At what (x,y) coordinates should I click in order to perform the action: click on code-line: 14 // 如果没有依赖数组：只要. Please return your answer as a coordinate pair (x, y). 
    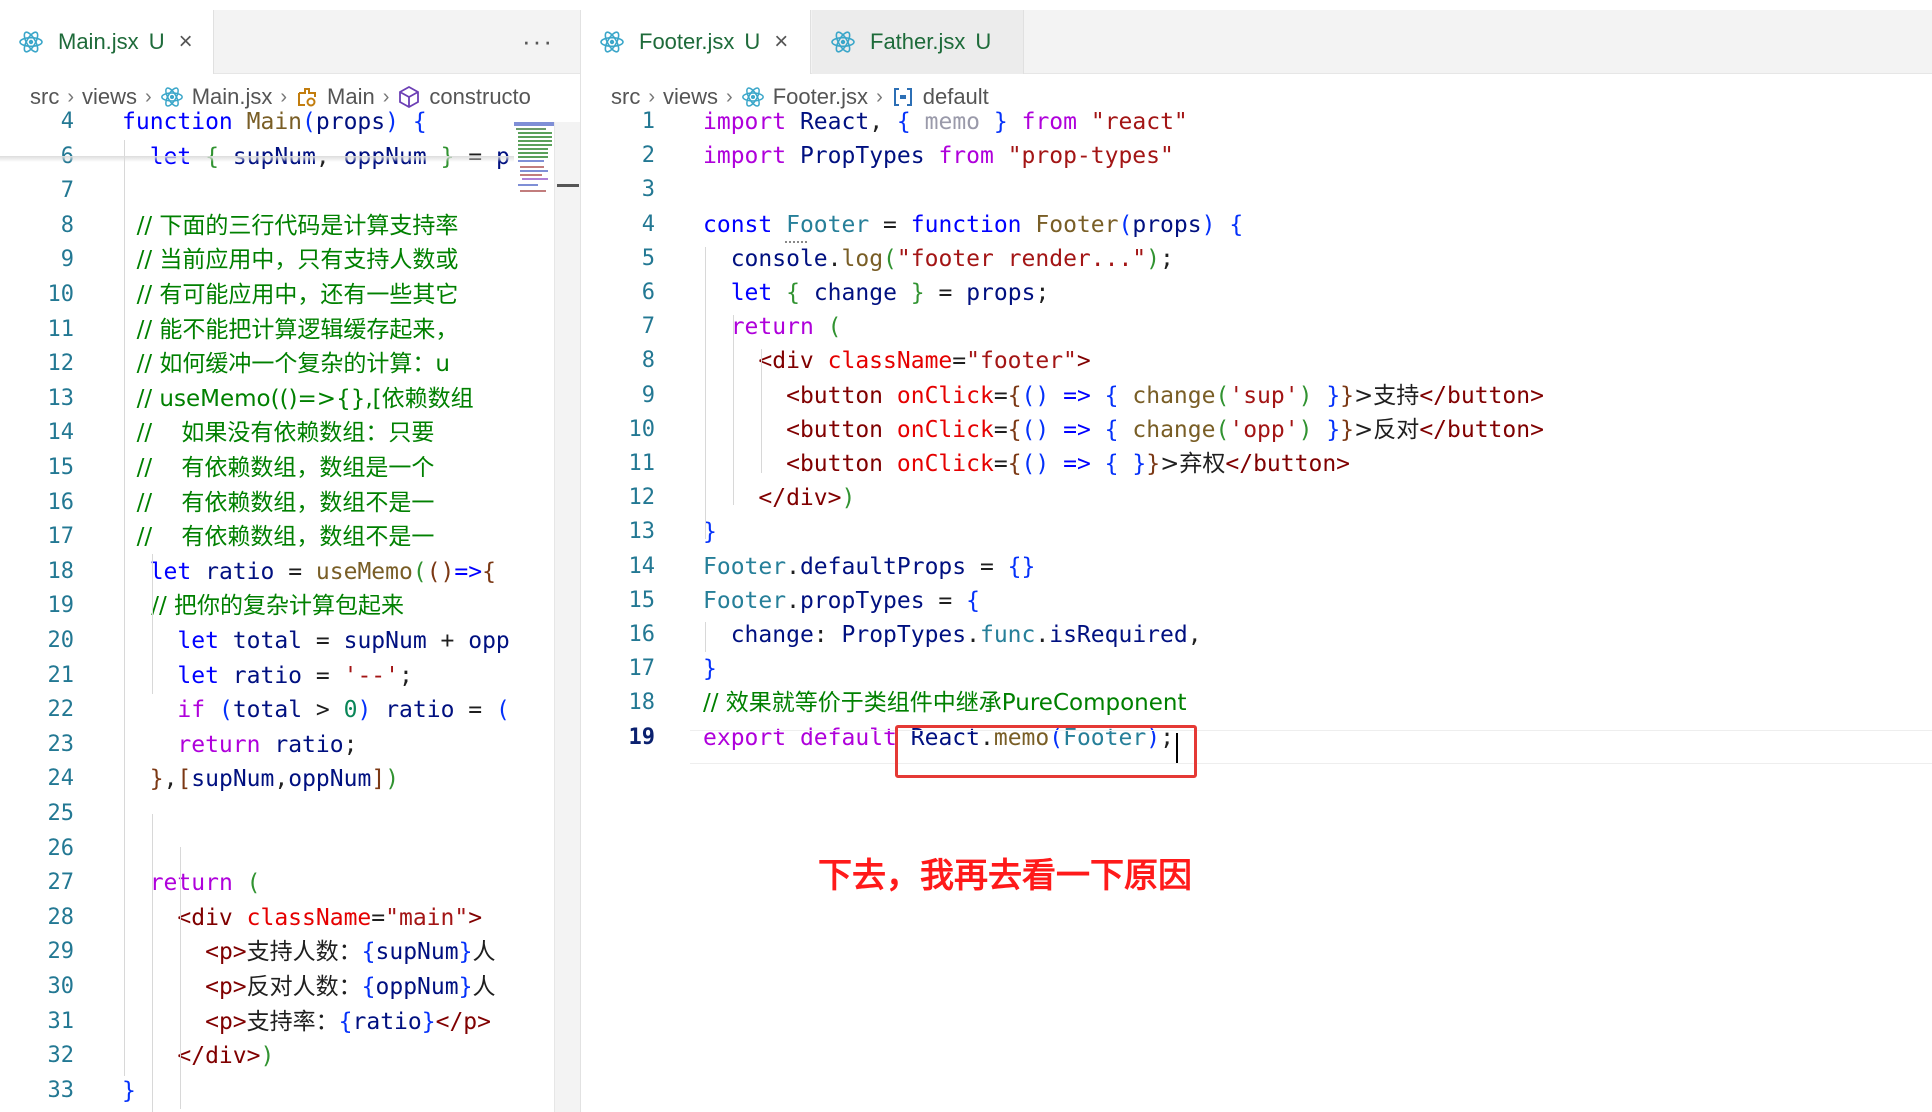
    Looking at the image, I should click on (290, 433).